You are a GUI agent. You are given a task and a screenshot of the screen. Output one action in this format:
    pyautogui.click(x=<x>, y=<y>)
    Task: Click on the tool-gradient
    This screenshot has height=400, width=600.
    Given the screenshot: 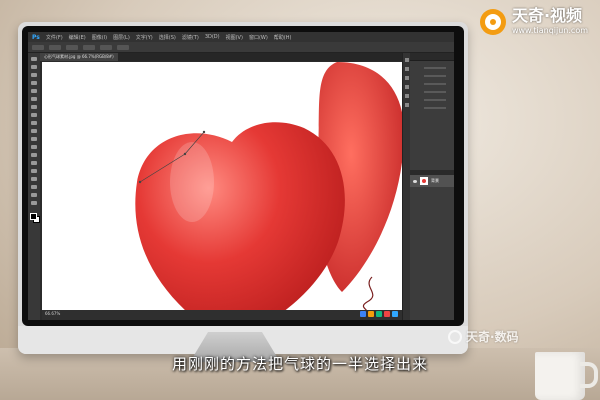 What is the action you would take?
    pyautogui.click(x=34, y=147)
    